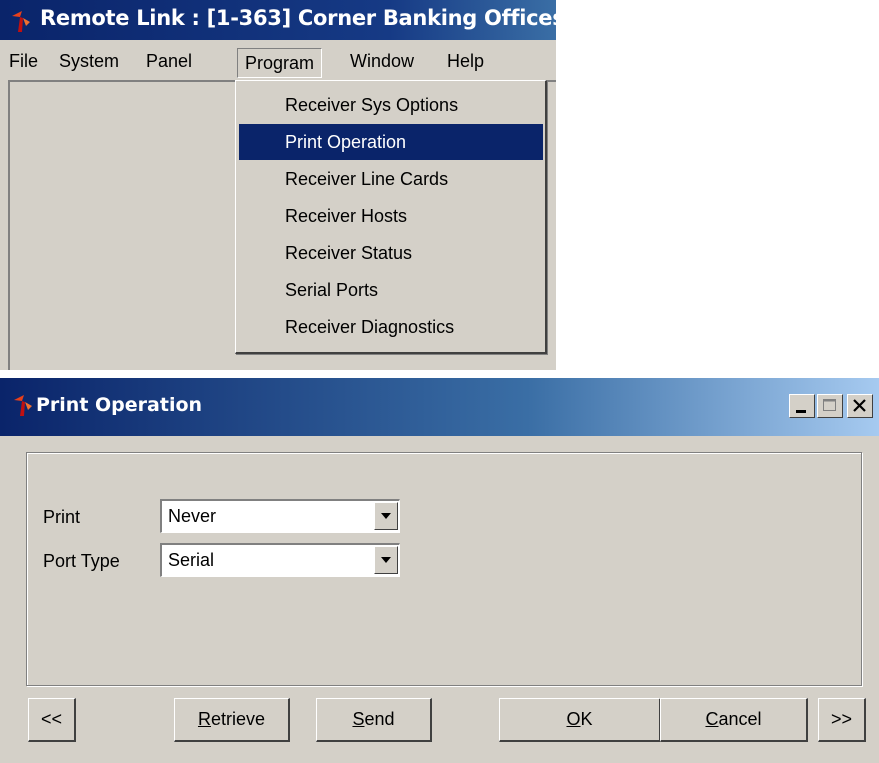  What do you see at coordinates (382, 61) in the screenshot?
I see `menu-window: Window` at bounding box center [382, 61].